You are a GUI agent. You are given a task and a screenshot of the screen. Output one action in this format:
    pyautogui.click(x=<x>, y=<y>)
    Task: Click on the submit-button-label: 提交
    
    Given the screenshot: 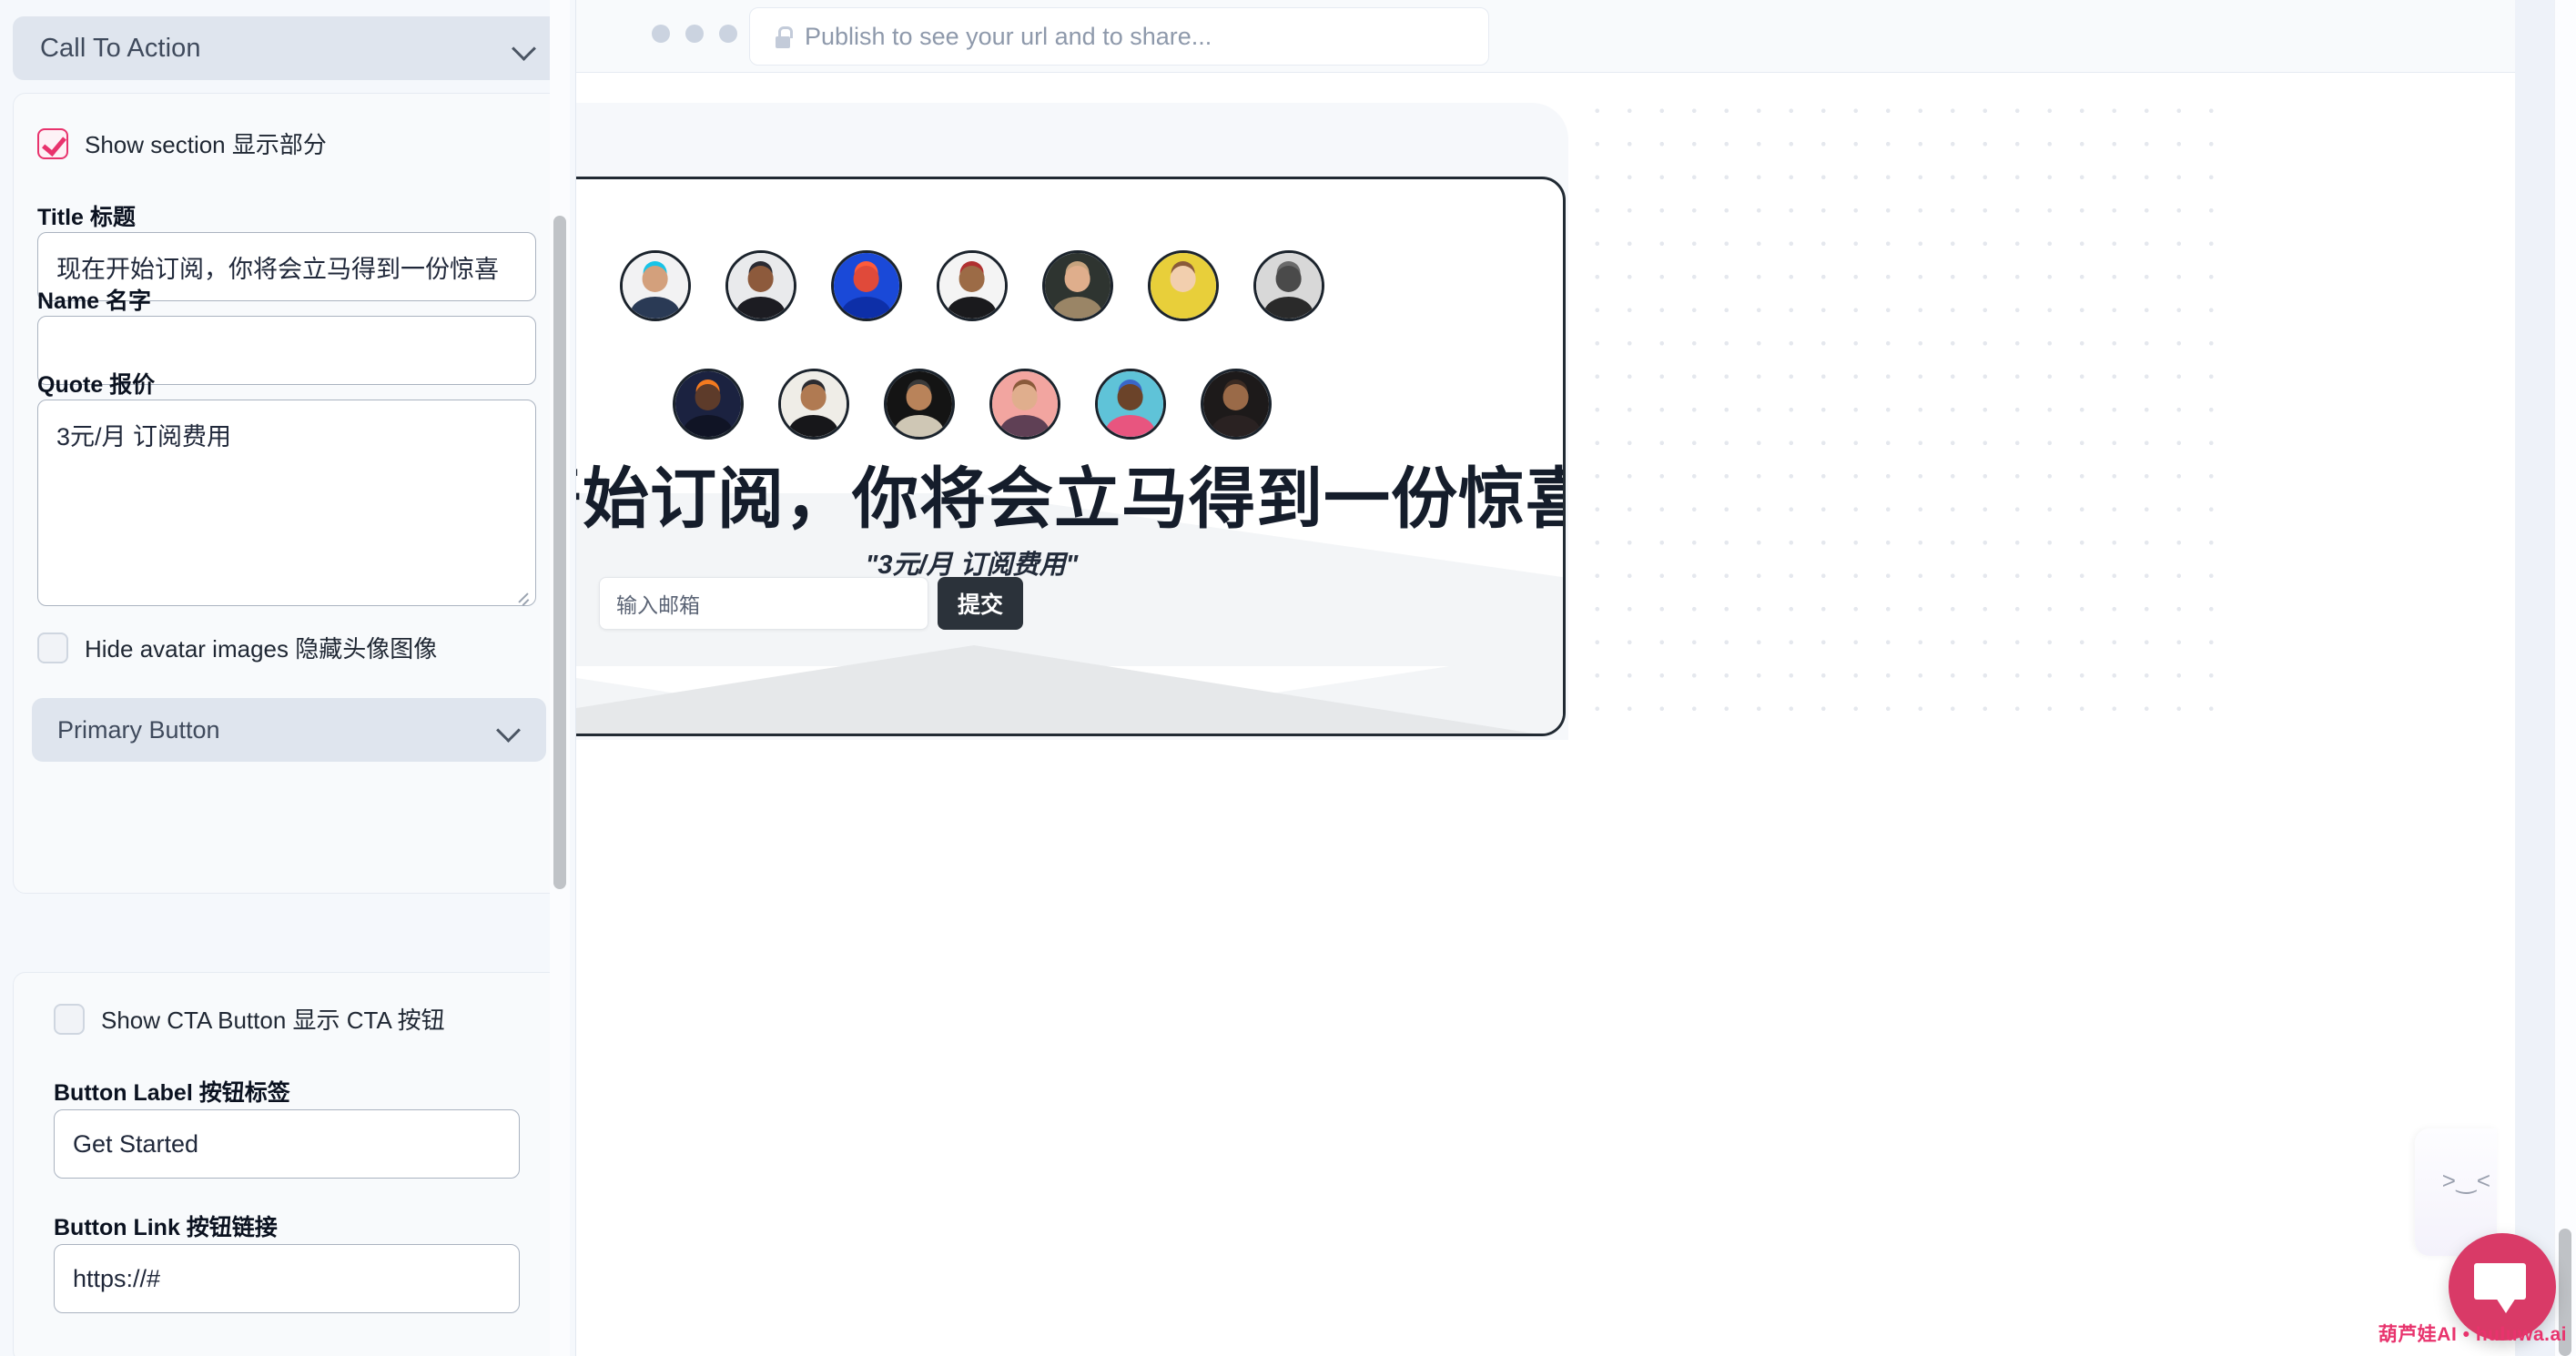 What is the action you would take?
    pyautogui.click(x=981, y=605)
    